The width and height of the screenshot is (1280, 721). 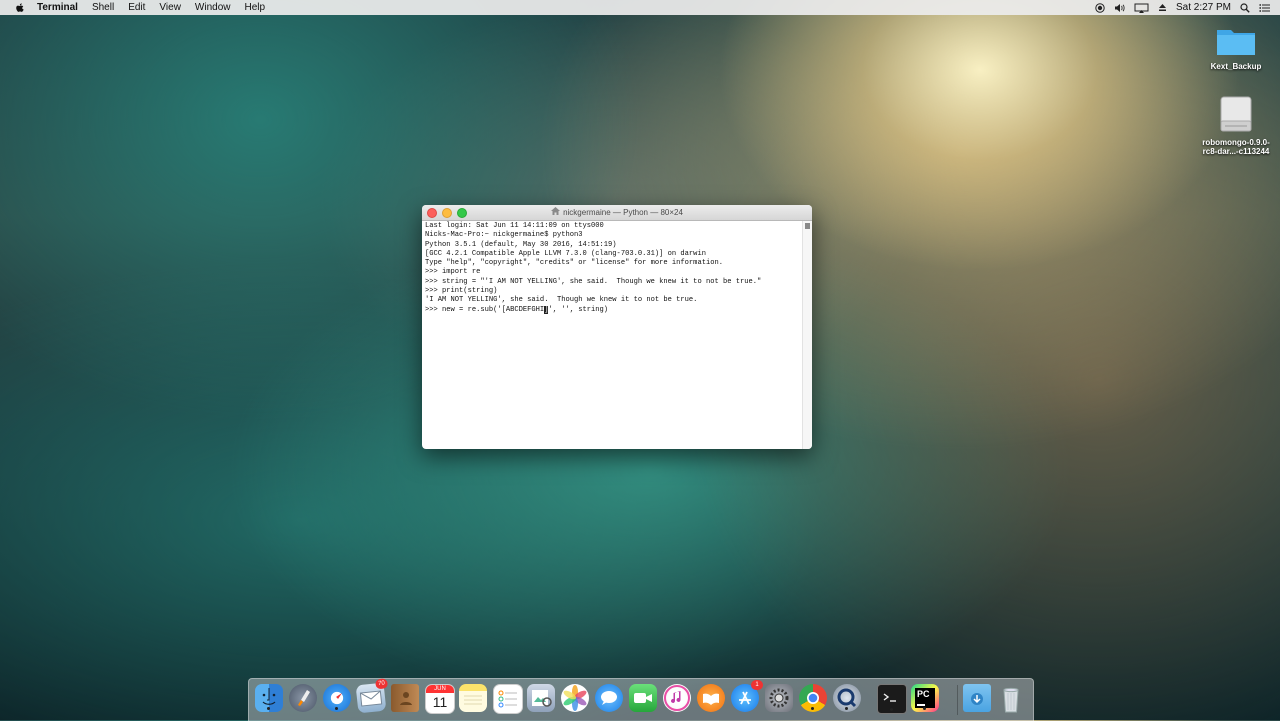 What do you see at coordinates (807, 226) in the screenshot?
I see `scroll-thumb` at bounding box center [807, 226].